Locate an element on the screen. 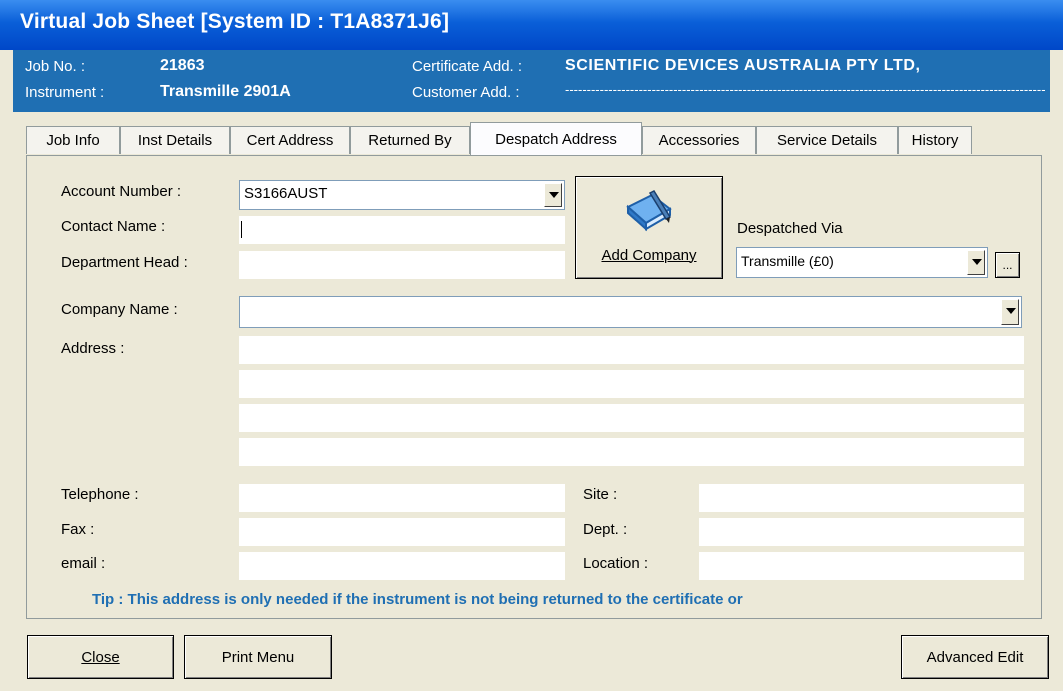 Image resolution: width=1063 pixels, height=691 pixels. tab-label: Returned By is located at coordinates (410, 140).